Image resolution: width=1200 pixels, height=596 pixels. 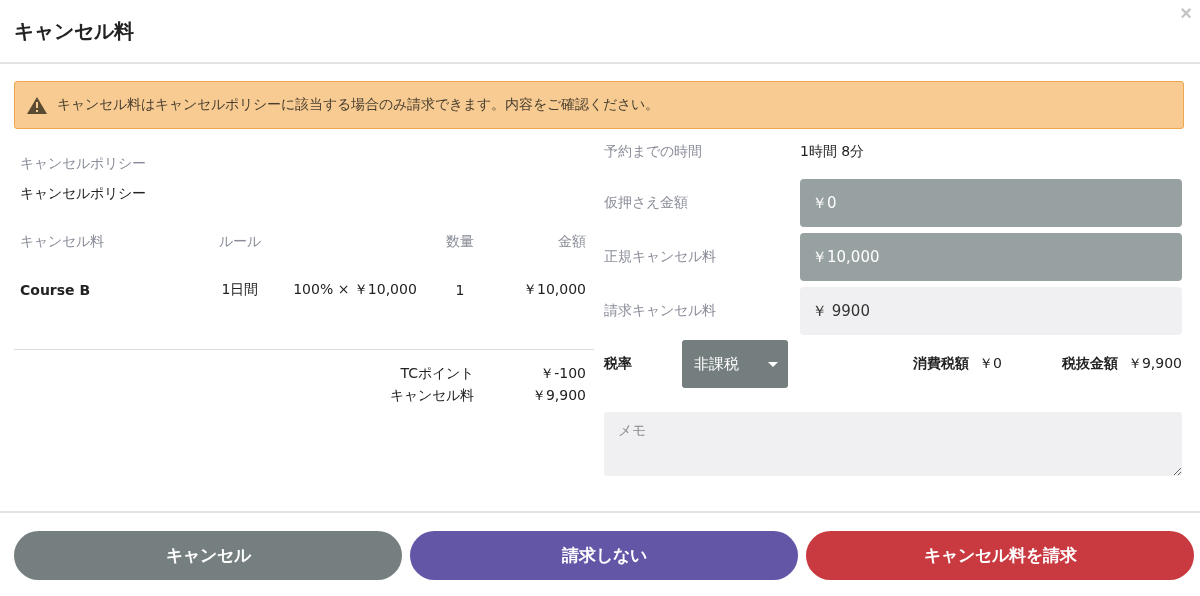 What do you see at coordinates (208, 555) in the screenshot?
I see `action-button: キャンセル` at bounding box center [208, 555].